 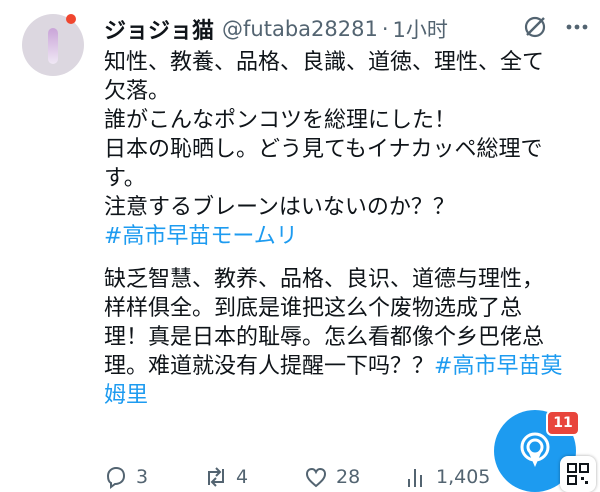 I want to click on tweet-line: 理。难道就没有人提醒一下吗？？, so click(x=269, y=366).